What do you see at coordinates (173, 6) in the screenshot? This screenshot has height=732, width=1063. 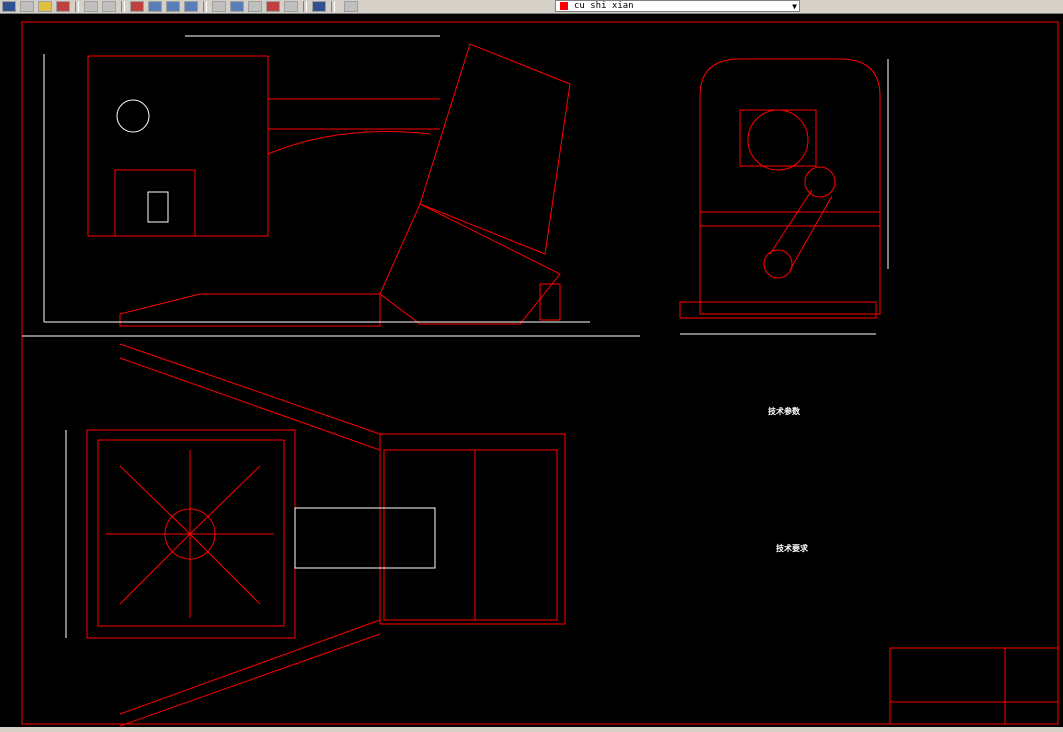 I see `zoom-window-icon` at bounding box center [173, 6].